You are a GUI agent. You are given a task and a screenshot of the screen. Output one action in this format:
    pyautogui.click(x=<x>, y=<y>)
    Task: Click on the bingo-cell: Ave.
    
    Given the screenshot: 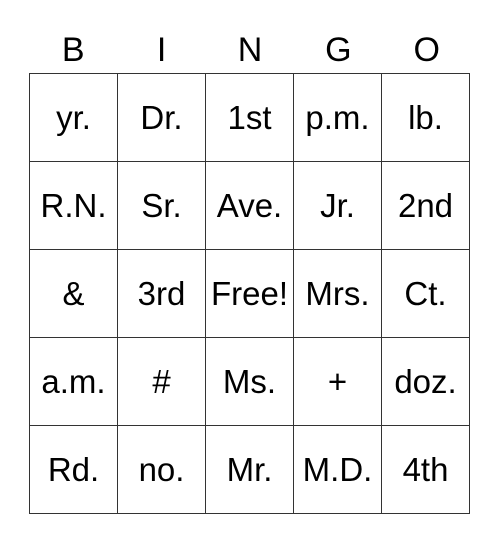 What is the action you would take?
    pyautogui.click(x=249, y=205)
    